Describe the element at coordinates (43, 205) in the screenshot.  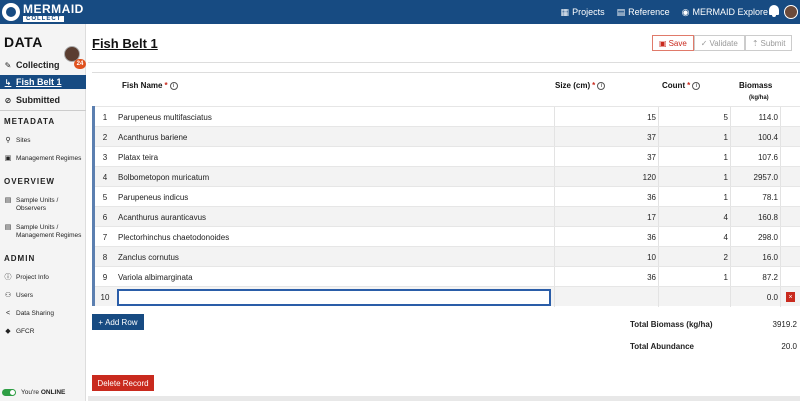
I see `sidebar-item-su-observers: ▤ Sample Units / Observers` at that location.